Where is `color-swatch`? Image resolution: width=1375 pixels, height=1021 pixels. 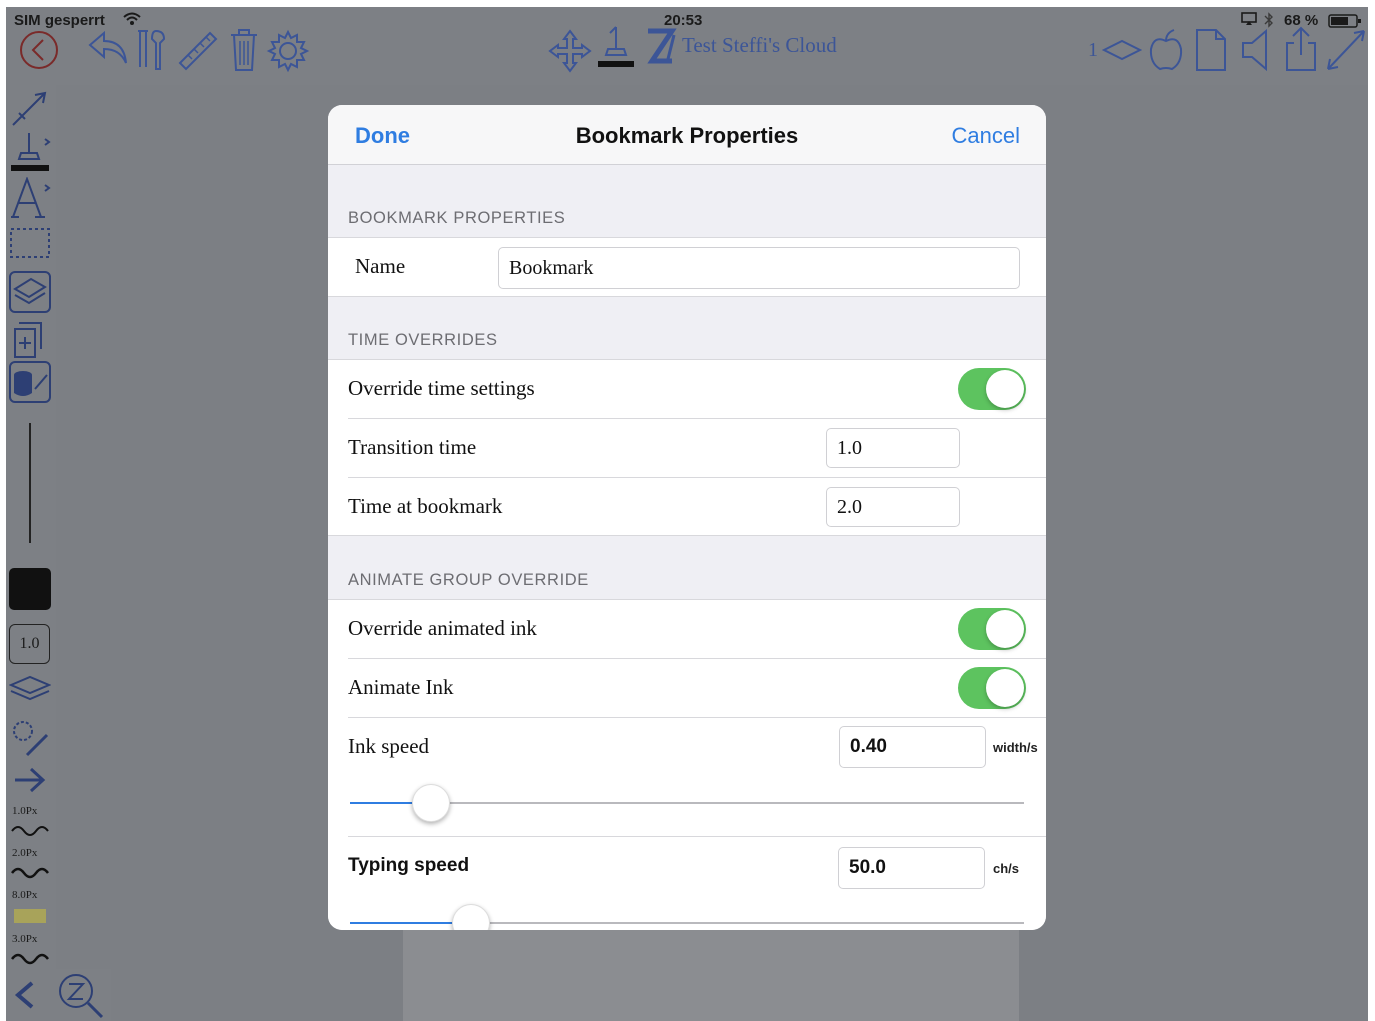 color-swatch is located at coordinates (30, 589).